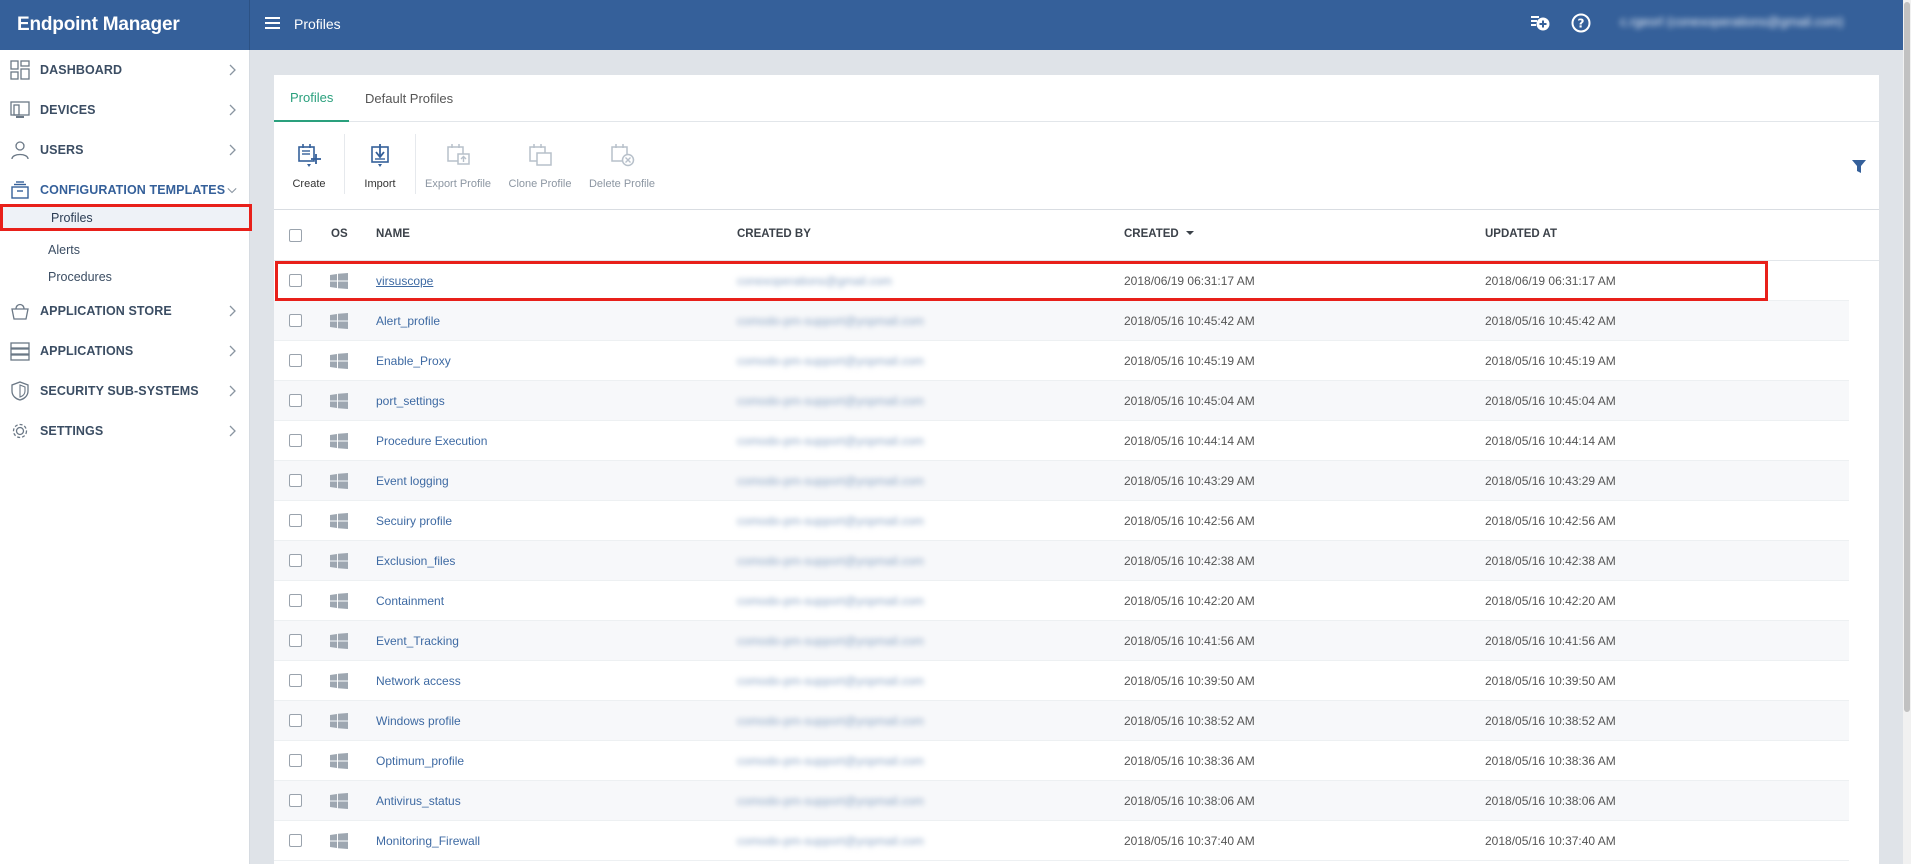 Image resolution: width=1911 pixels, height=864 pixels. I want to click on profile-name-link: Procedure Execution, so click(431, 441).